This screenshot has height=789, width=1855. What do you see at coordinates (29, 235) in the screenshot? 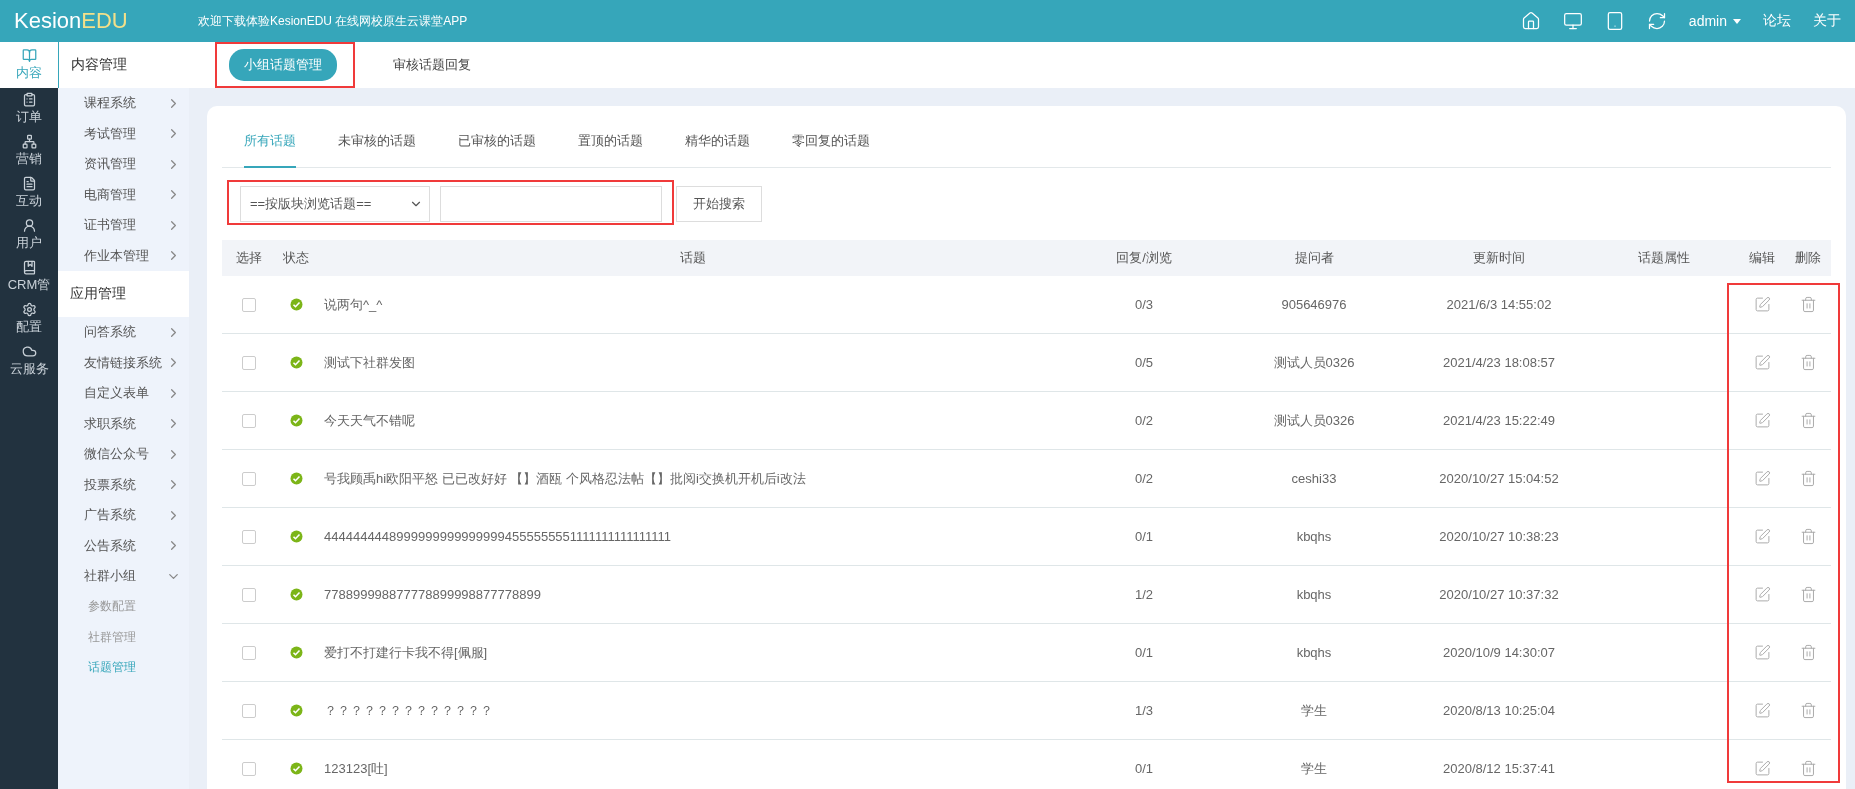
I see `rail-item: 用户` at bounding box center [29, 235].